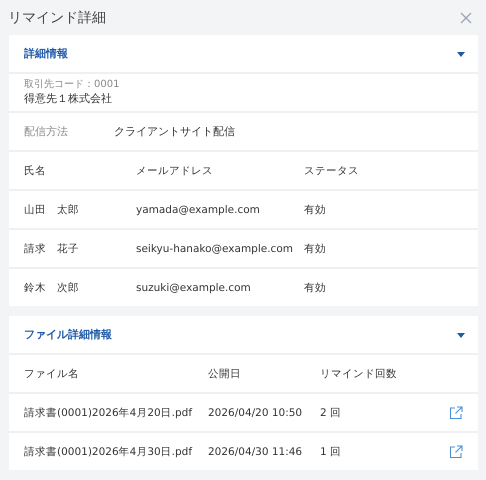 This screenshot has width=486, height=480. Describe the element at coordinates (359, 373) in the screenshot. I see `column-header: リマインド回数` at that location.